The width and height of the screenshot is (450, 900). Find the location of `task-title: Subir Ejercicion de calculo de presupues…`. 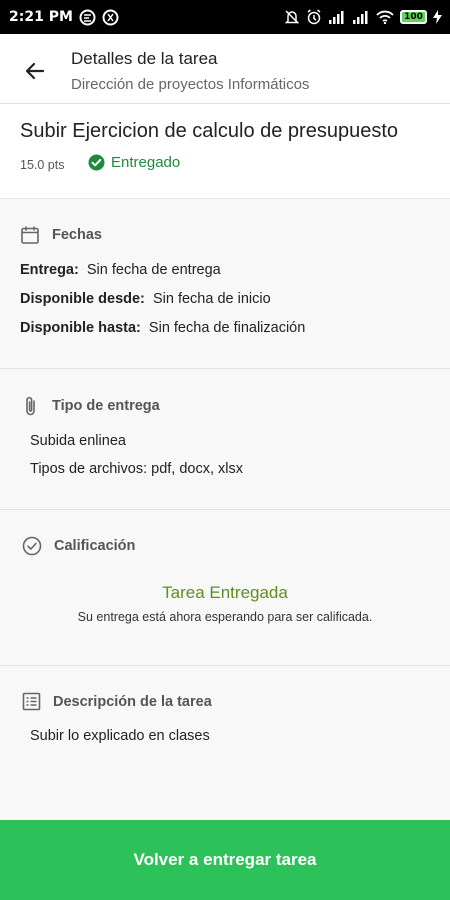

task-title: Subir Ejercicion de calculo de presupues… is located at coordinates (209, 131).